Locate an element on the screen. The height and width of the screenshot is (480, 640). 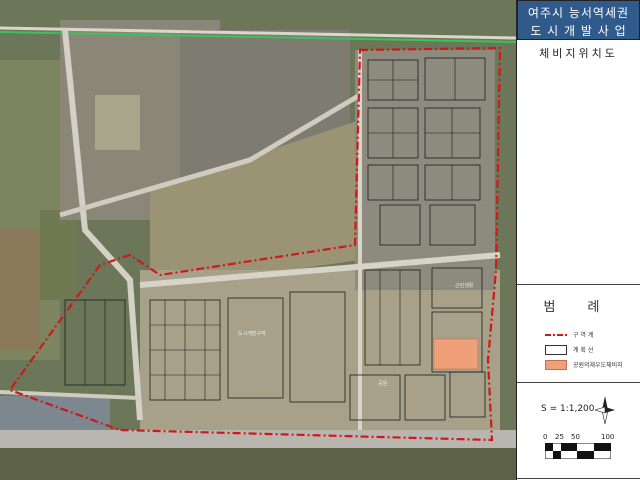
boundary-line-icon is located at coordinates (556, 335).